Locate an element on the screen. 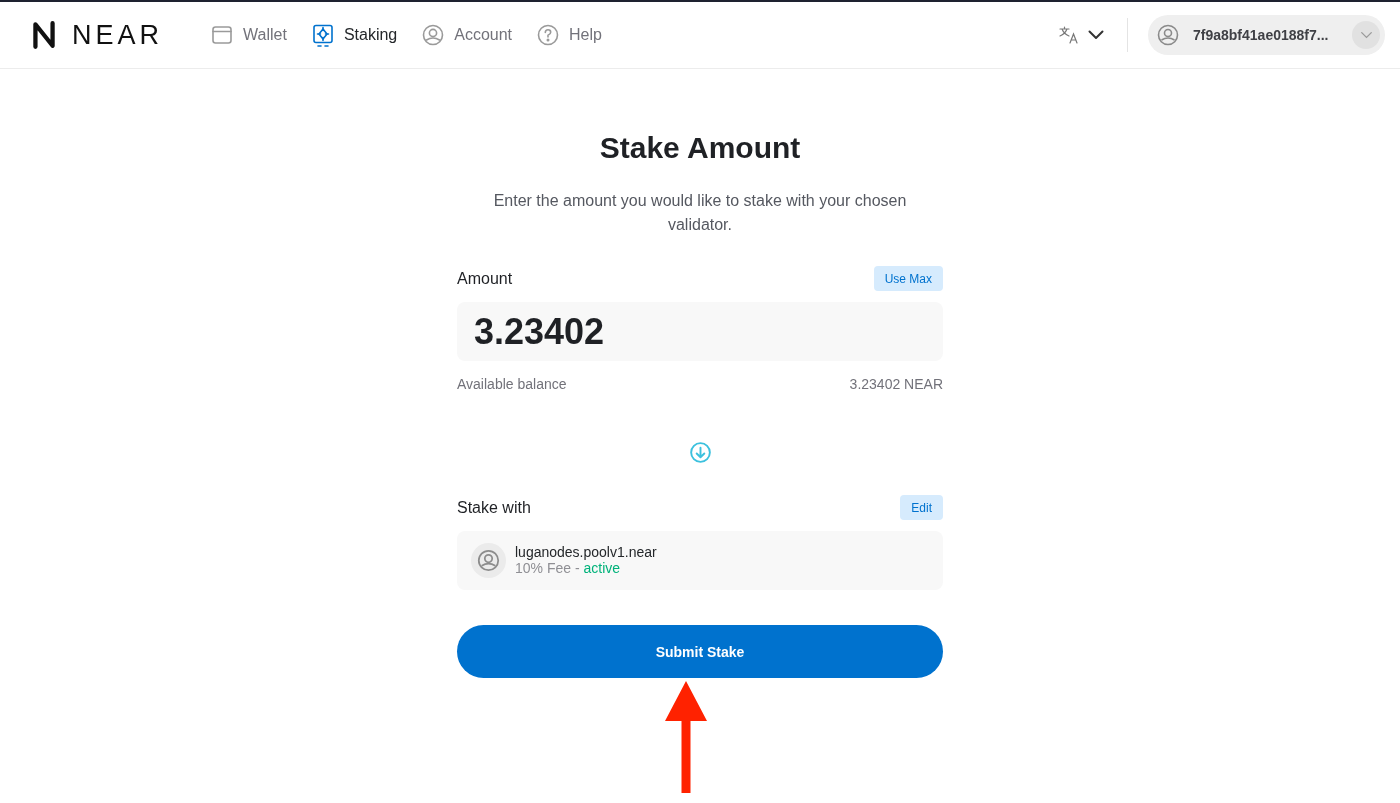 The image size is (1400, 803). validator-avatar-icon is located at coordinates (488, 560).